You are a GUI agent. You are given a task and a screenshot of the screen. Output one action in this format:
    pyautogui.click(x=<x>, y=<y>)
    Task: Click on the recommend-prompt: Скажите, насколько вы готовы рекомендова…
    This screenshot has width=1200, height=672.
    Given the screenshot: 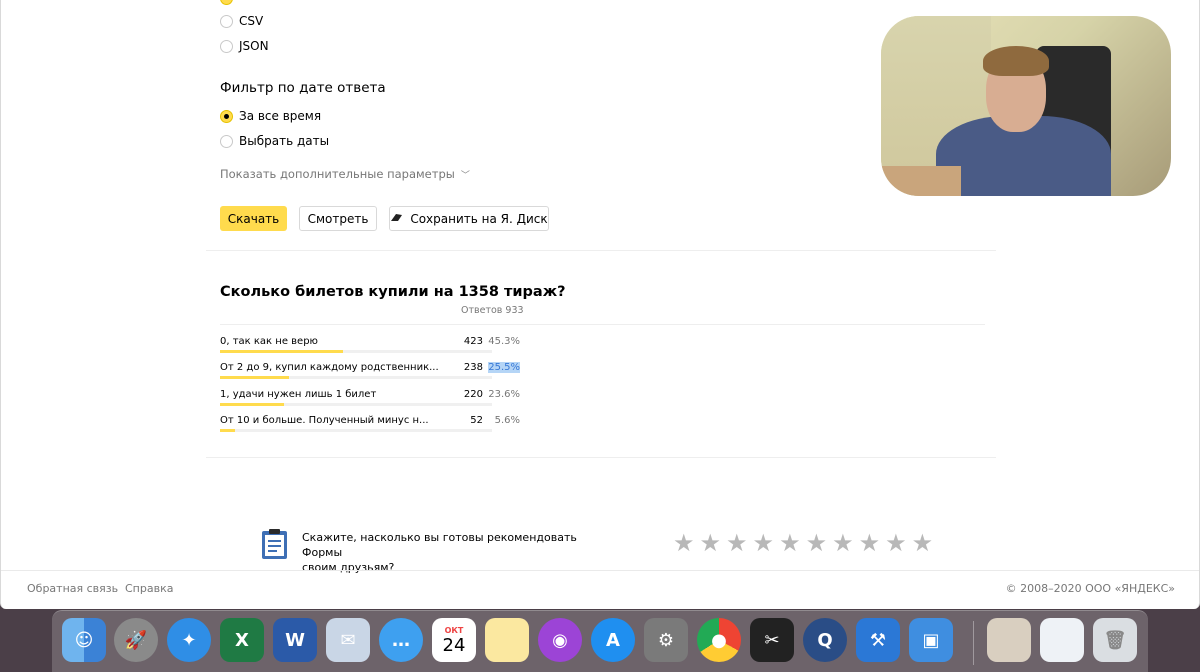 What is the action you would take?
    pyautogui.click(x=452, y=552)
    